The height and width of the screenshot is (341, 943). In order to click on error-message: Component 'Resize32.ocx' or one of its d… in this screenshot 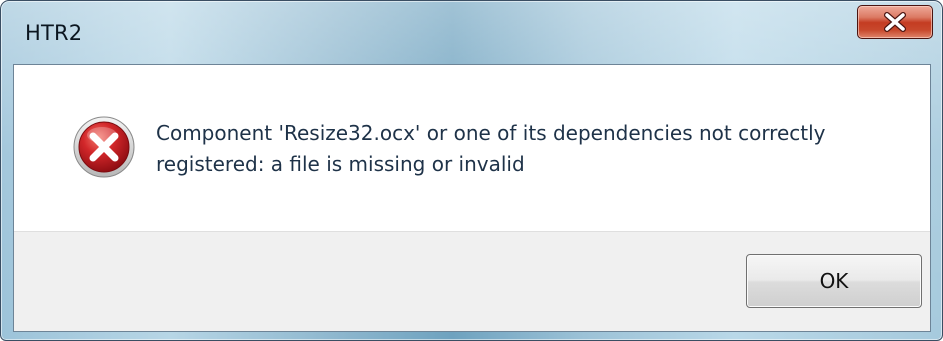, I will do `click(491, 148)`.